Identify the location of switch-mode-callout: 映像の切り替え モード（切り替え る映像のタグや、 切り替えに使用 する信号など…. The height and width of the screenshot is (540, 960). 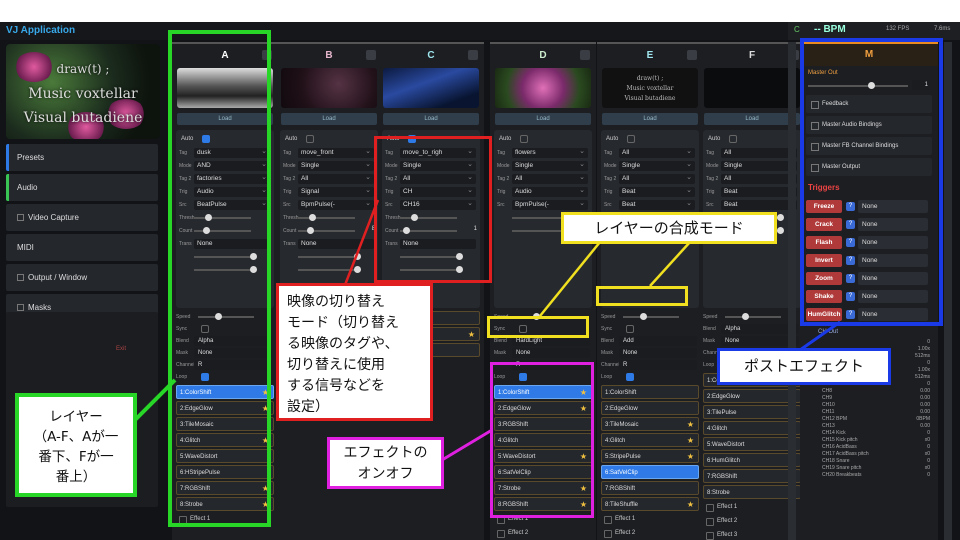
(354, 352).